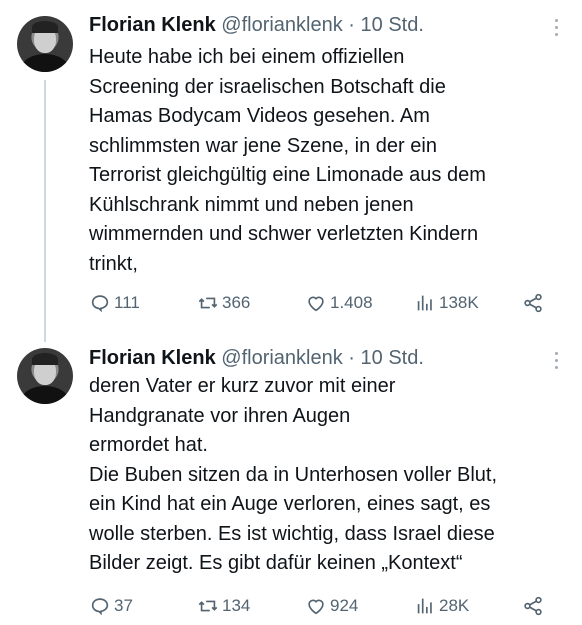  What do you see at coordinates (127, 302) in the screenshot?
I see `reply-count: 111` at bounding box center [127, 302].